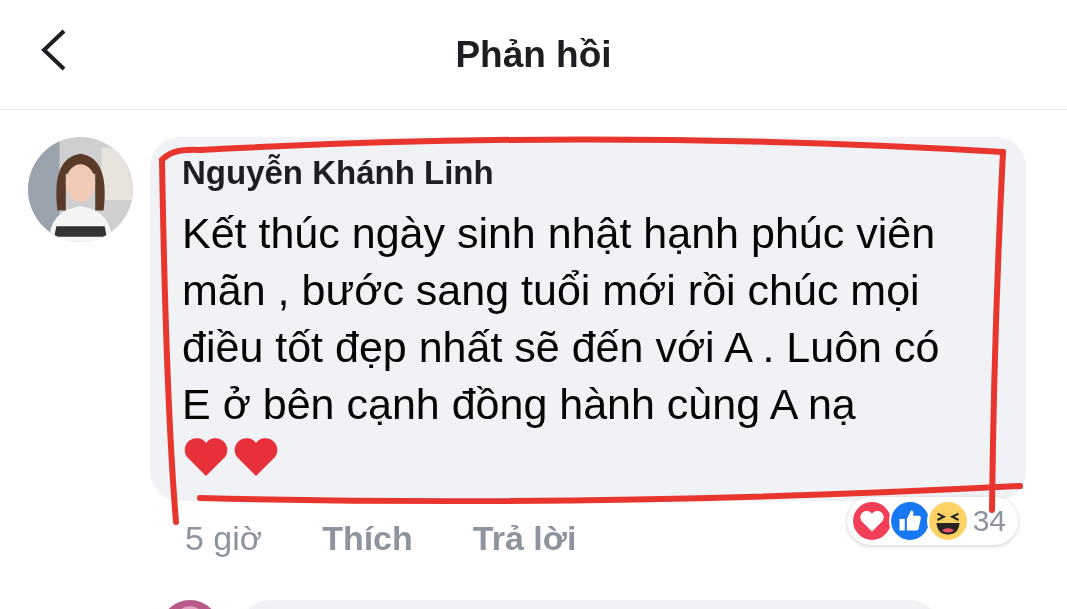  I want to click on page-title: Phản hồi, so click(533, 54).